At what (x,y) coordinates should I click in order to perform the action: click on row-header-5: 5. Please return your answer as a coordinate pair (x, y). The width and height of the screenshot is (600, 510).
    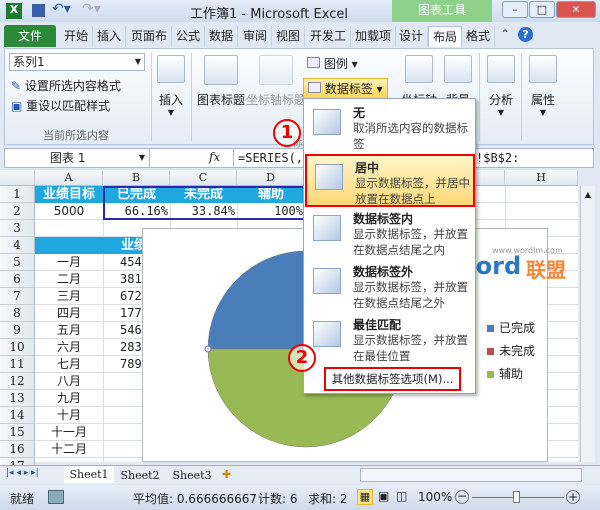
    Looking at the image, I should click on (17, 262).